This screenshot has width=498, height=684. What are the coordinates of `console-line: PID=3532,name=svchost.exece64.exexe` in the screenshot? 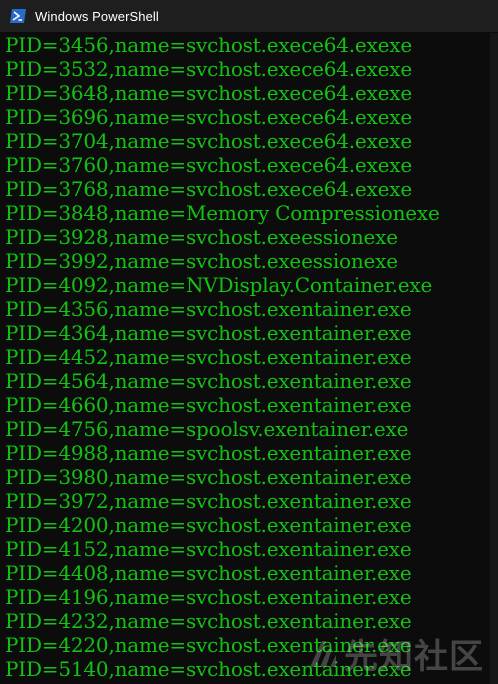 It's located at (208, 69).